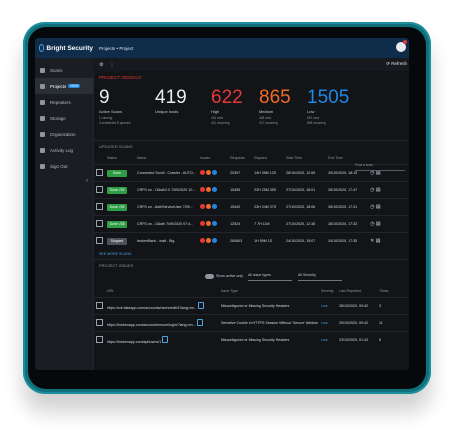  What do you see at coordinates (239, 158) in the screenshot?
I see `col-requests: Requests` at bounding box center [239, 158].